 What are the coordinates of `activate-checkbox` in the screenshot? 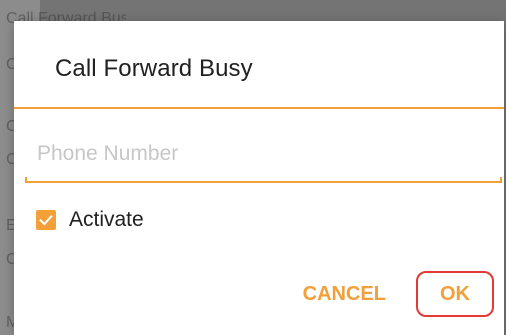 It's located at (46, 220).